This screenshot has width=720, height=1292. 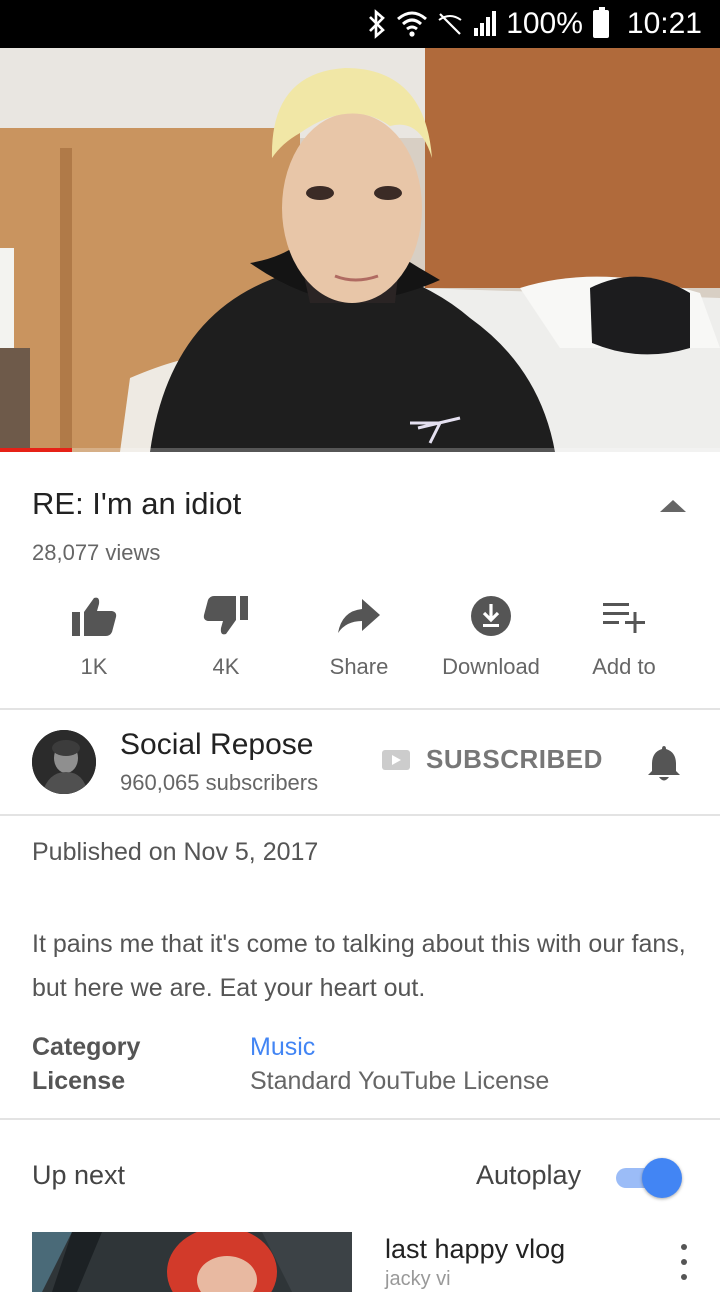 What do you see at coordinates (529, 1175) in the screenshot?
I see `autoplay-label: Autoplay` at bounding box center [529, 1175].